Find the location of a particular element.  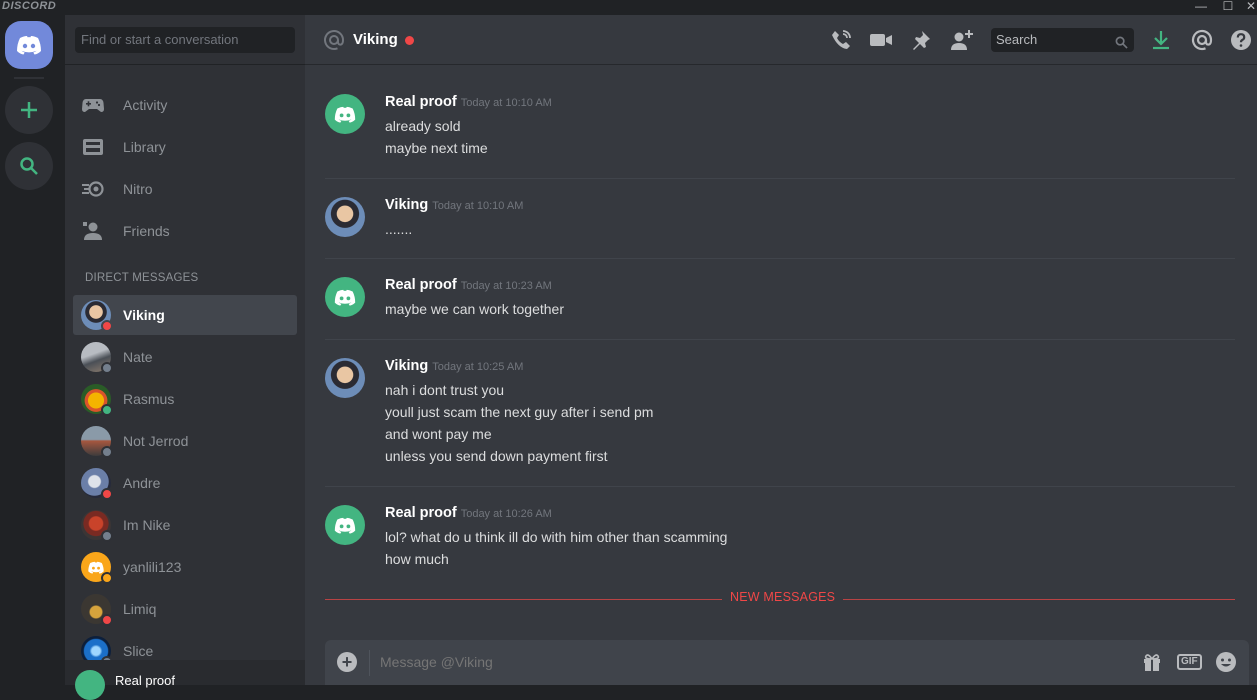

help-button is located at coordinates (1241, 40).